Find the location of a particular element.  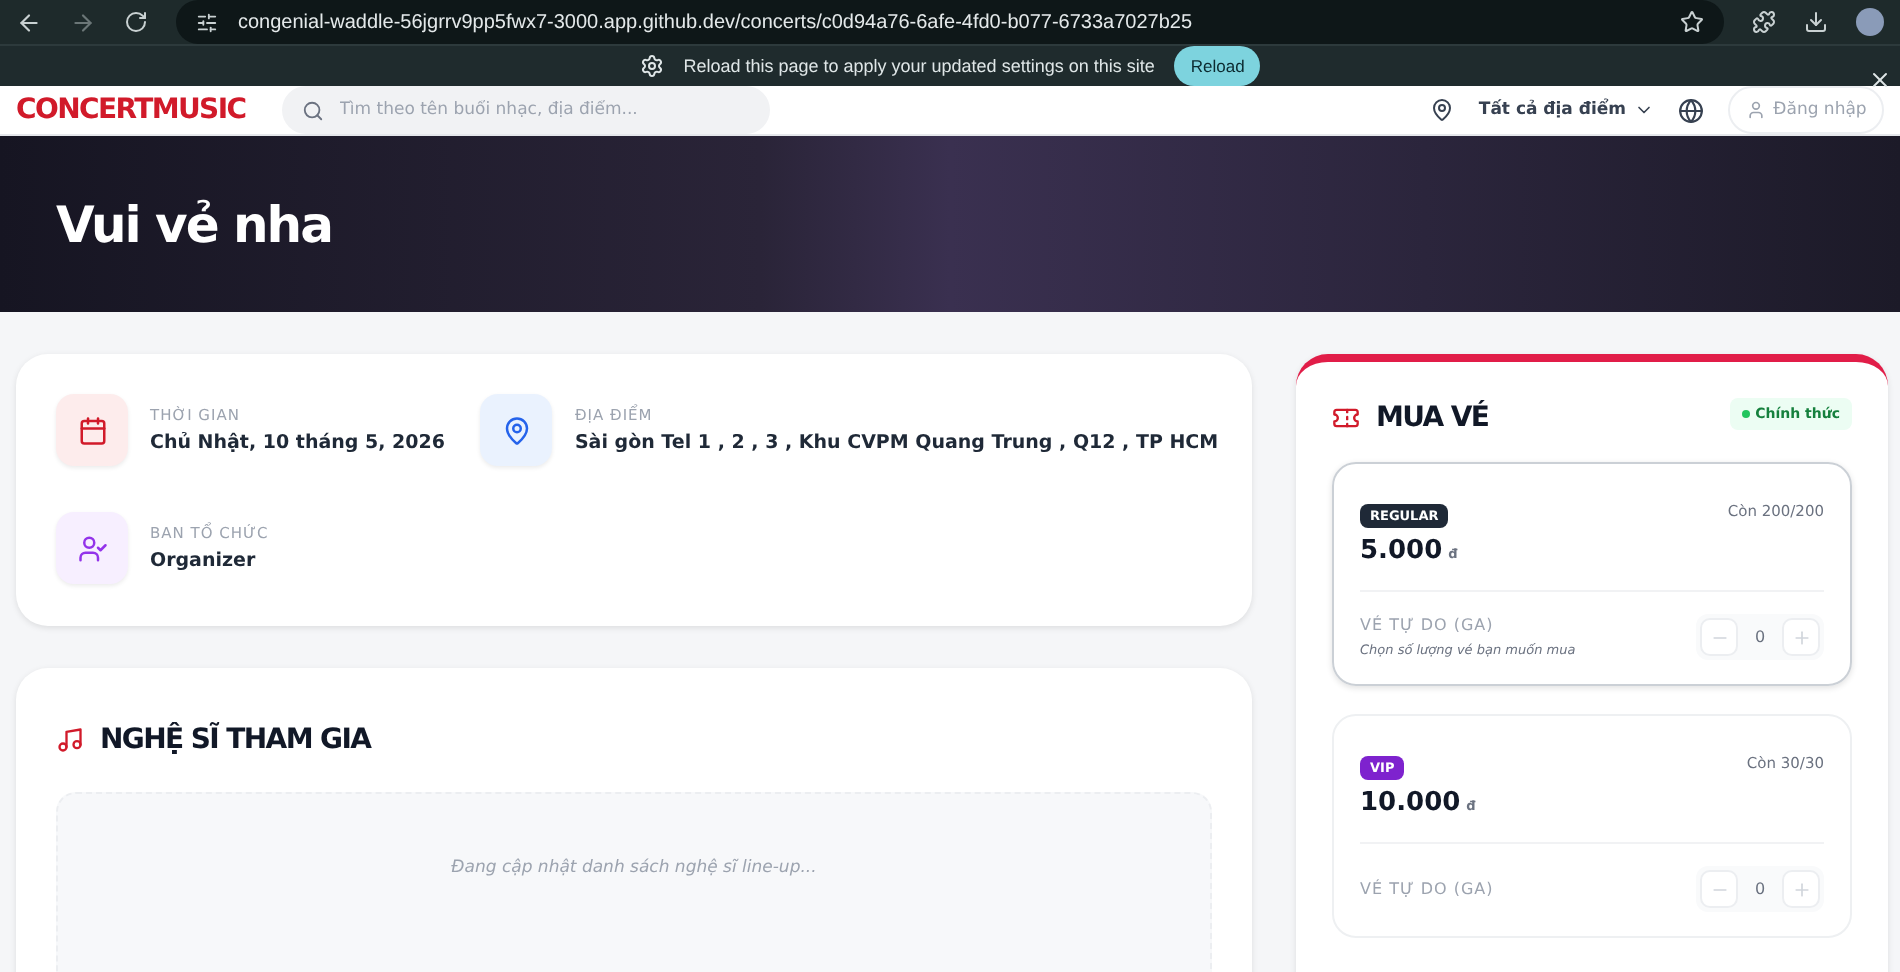

section-title: NGHỆ SĨ THAM GIA is located at coordinates (235, 740).